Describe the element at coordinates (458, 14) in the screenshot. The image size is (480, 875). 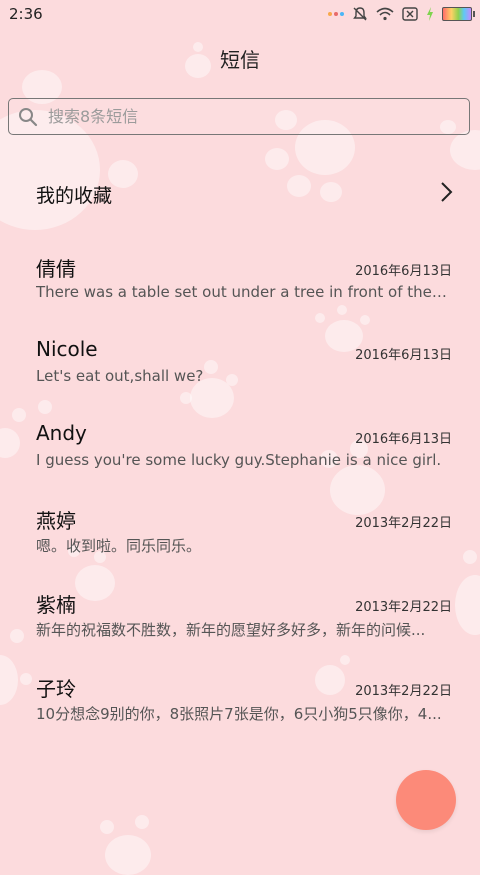
I see `battery-icon` at that location.